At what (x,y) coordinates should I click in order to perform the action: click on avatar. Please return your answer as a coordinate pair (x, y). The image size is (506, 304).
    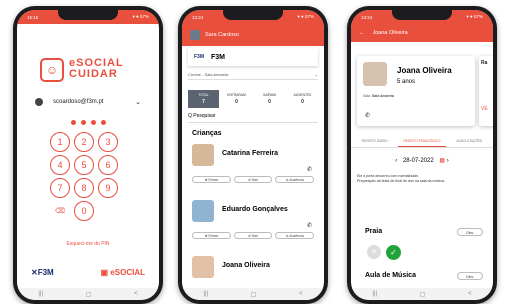
    Looking at the image, I should click on (195, 35).